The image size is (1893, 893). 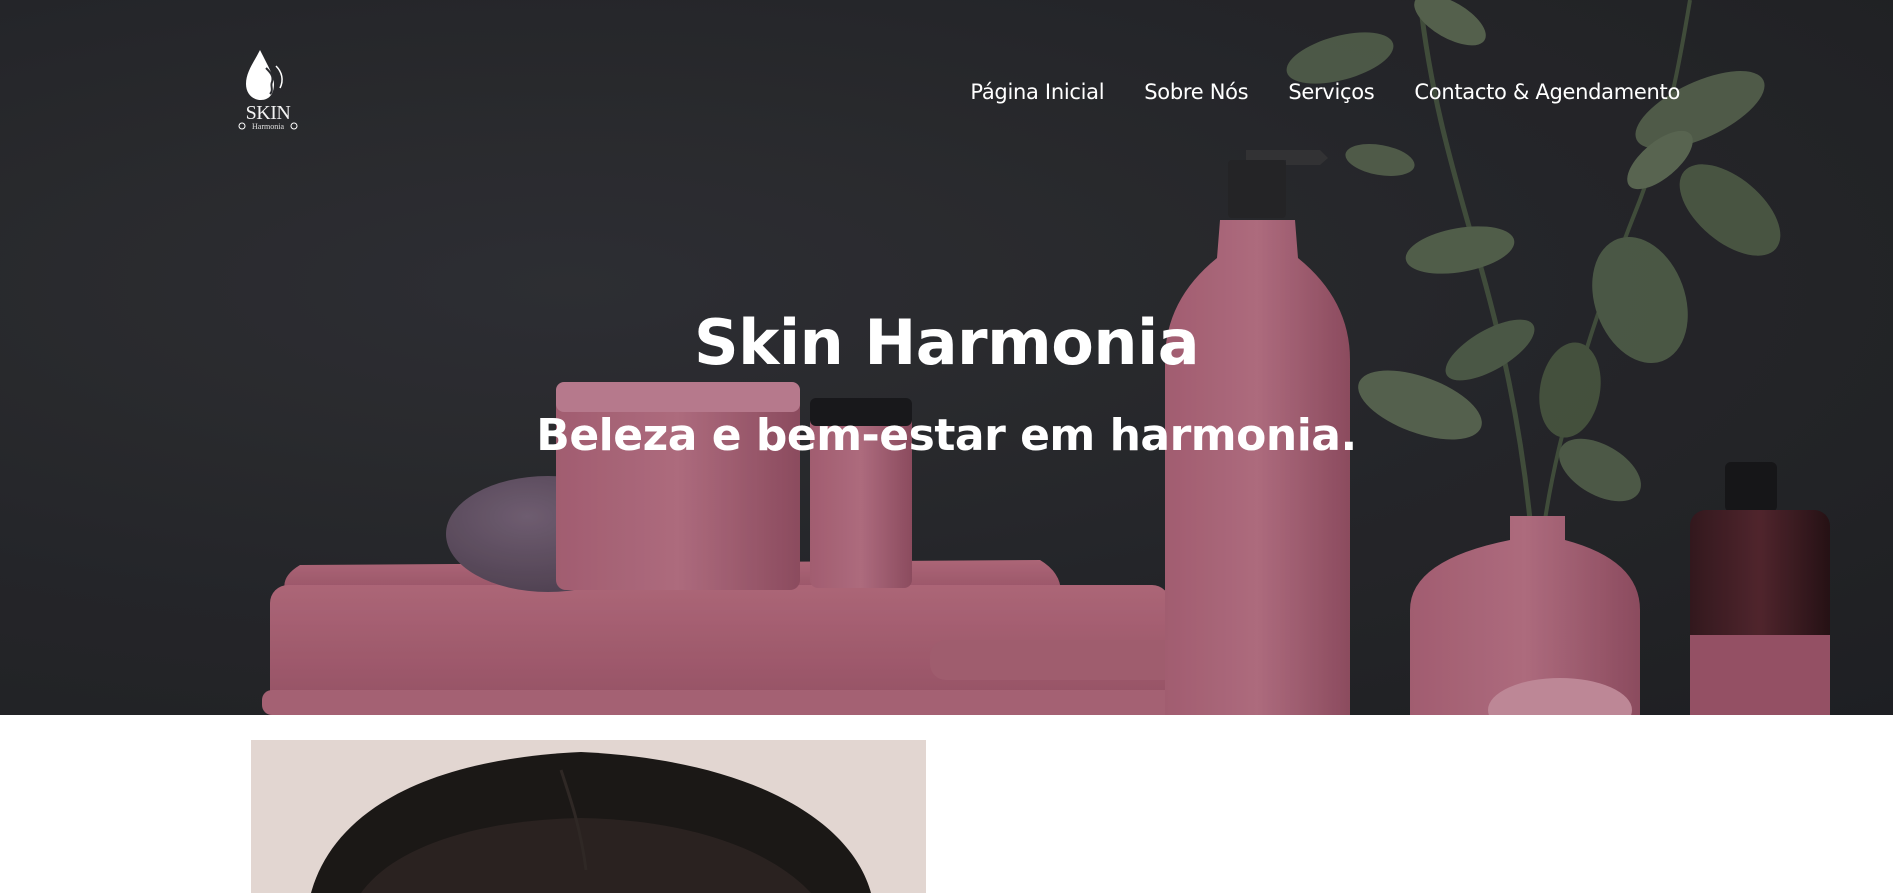 What do you see at coordinates (1037, 92) in the screenshot?
I see `nav-item-home: Página Inicial` at bounding box center [1037, 92].